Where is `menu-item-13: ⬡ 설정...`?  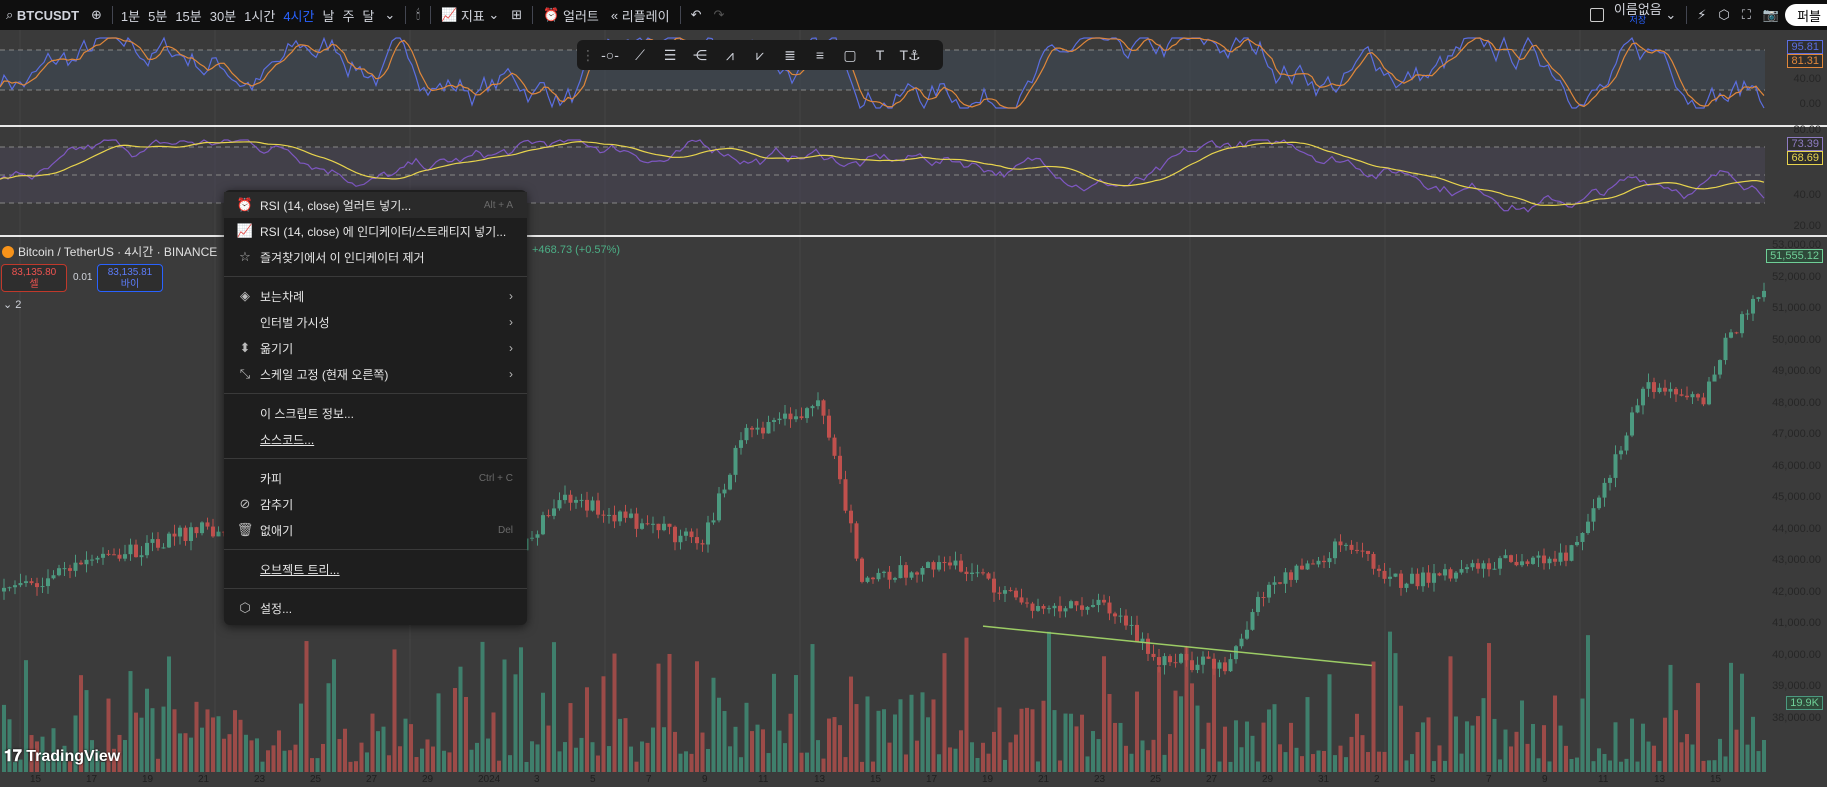 menu-item-13: ⬡ 설정... is located at coordinates (375, 608).